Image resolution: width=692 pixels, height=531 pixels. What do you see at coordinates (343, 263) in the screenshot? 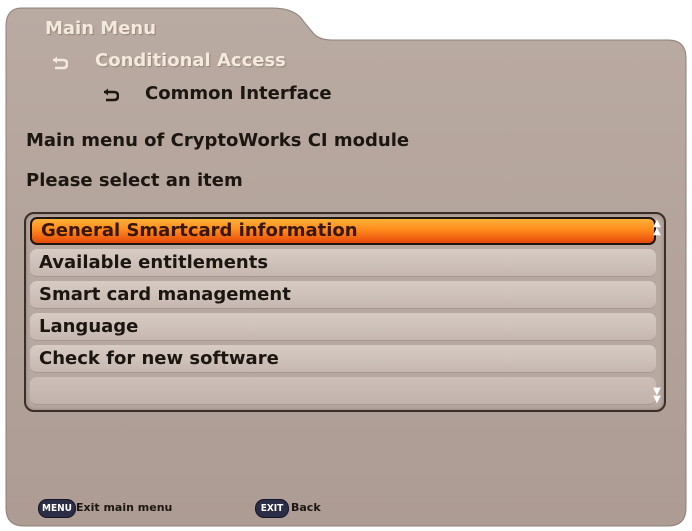
I see `menu-item-available-entitlements: Available entitlements` at bounding box center [343, 263].